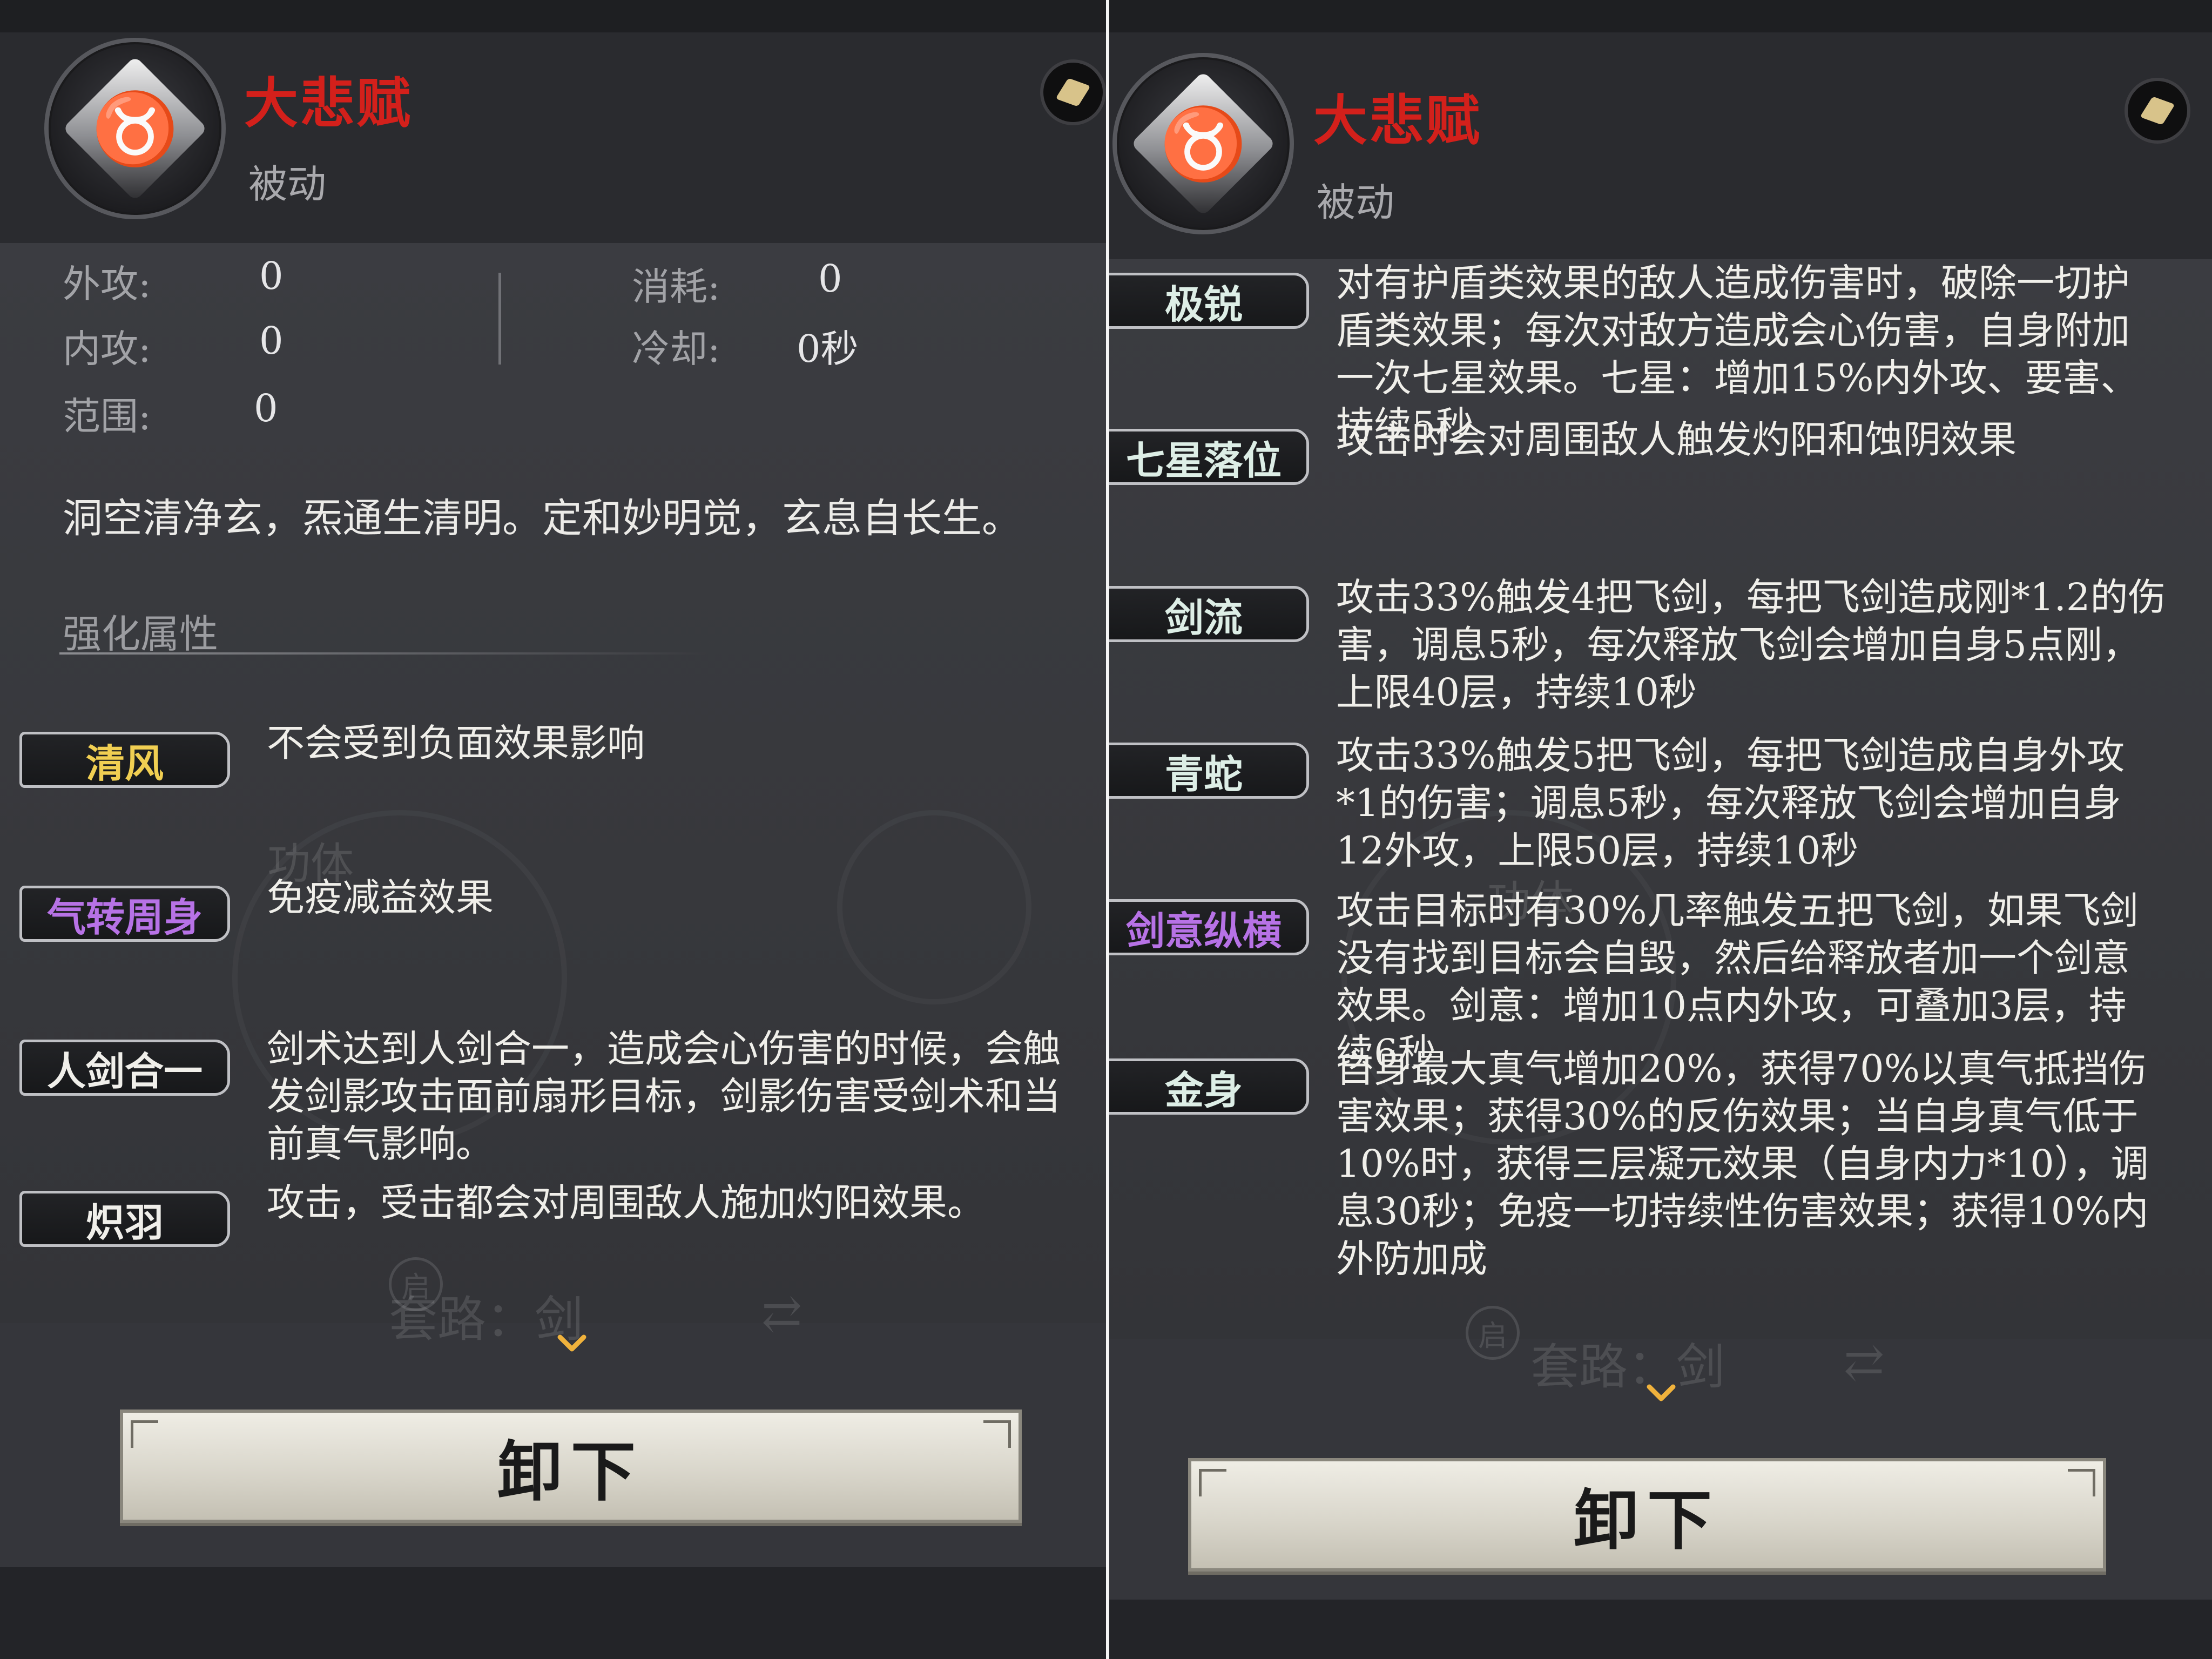 The image size is (2212, 1659). Describe the element at coordinates (830, 279) in the screenshot. I see `stat-cost-value: 0` at that location.